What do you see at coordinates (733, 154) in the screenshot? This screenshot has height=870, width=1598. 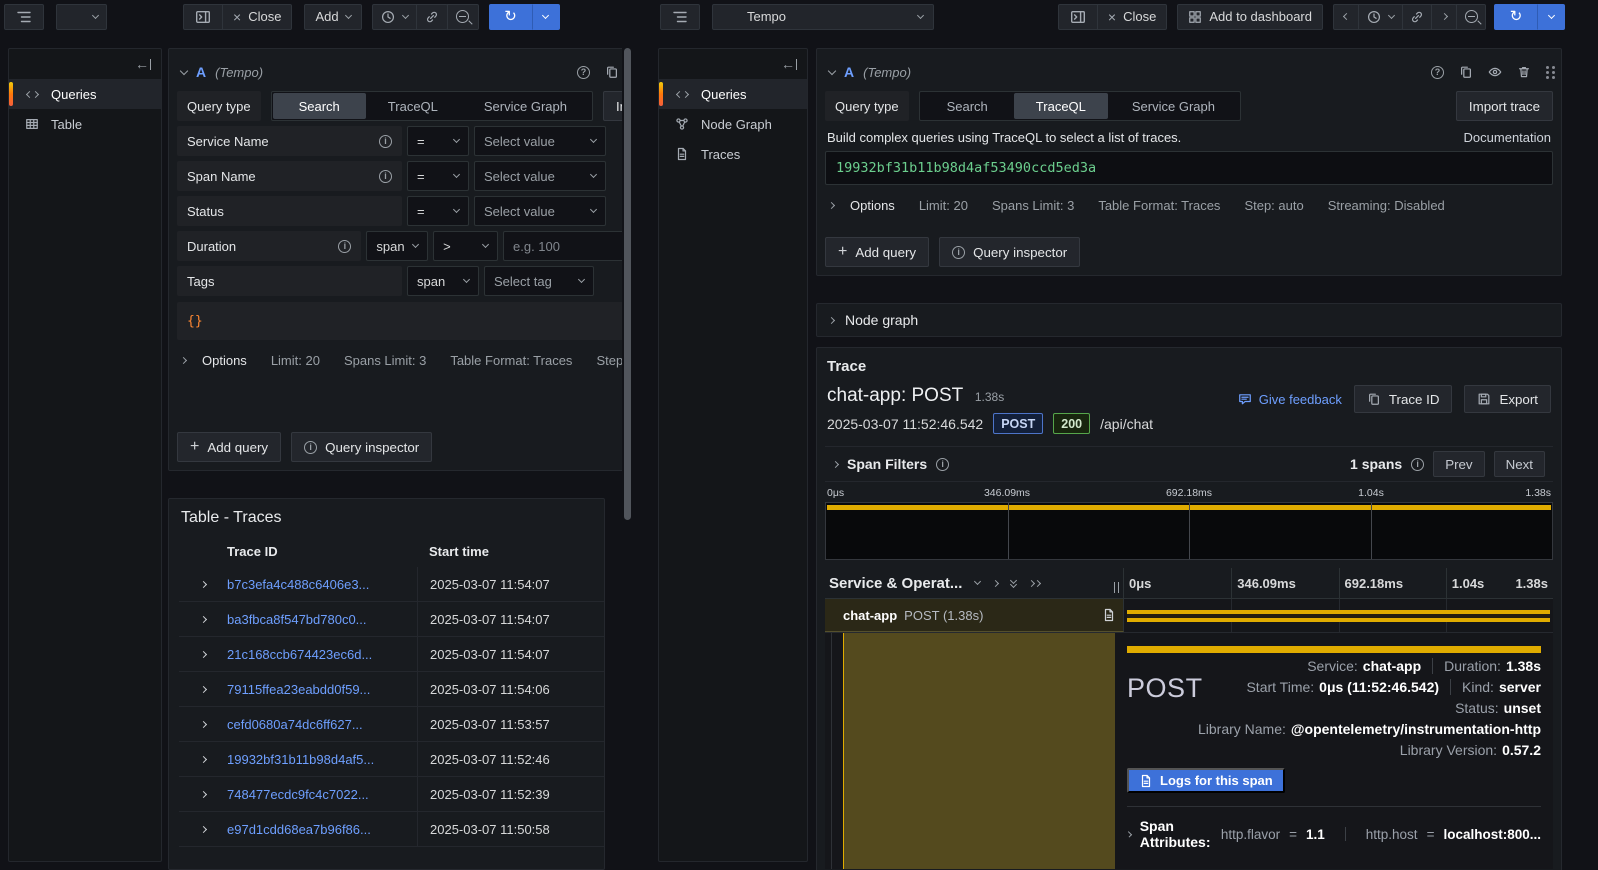 I see `sidebar-item-traces: Traces` at bounding box center [733, 154].